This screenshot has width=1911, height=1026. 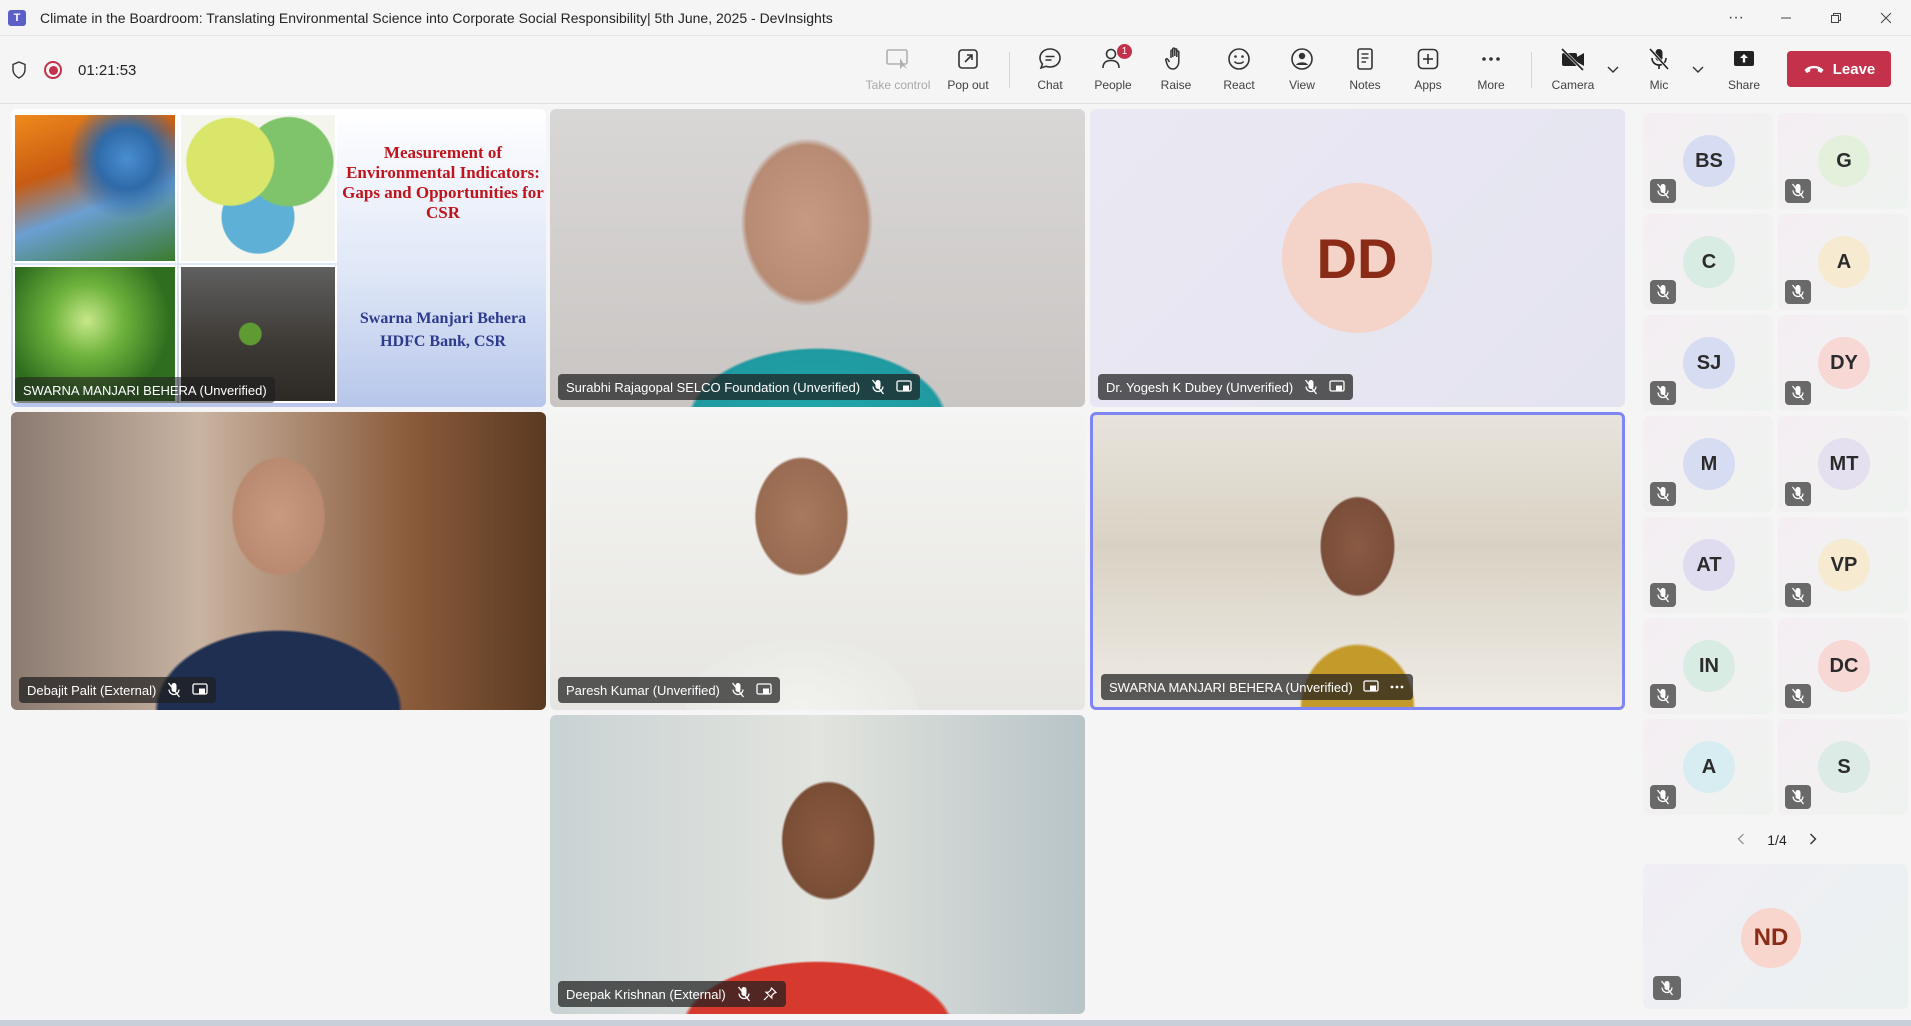 What do you see at coordinates (1813, 840) in the screenshot?
I see `chevron-right-icon` at bounding box center [1813, 840].